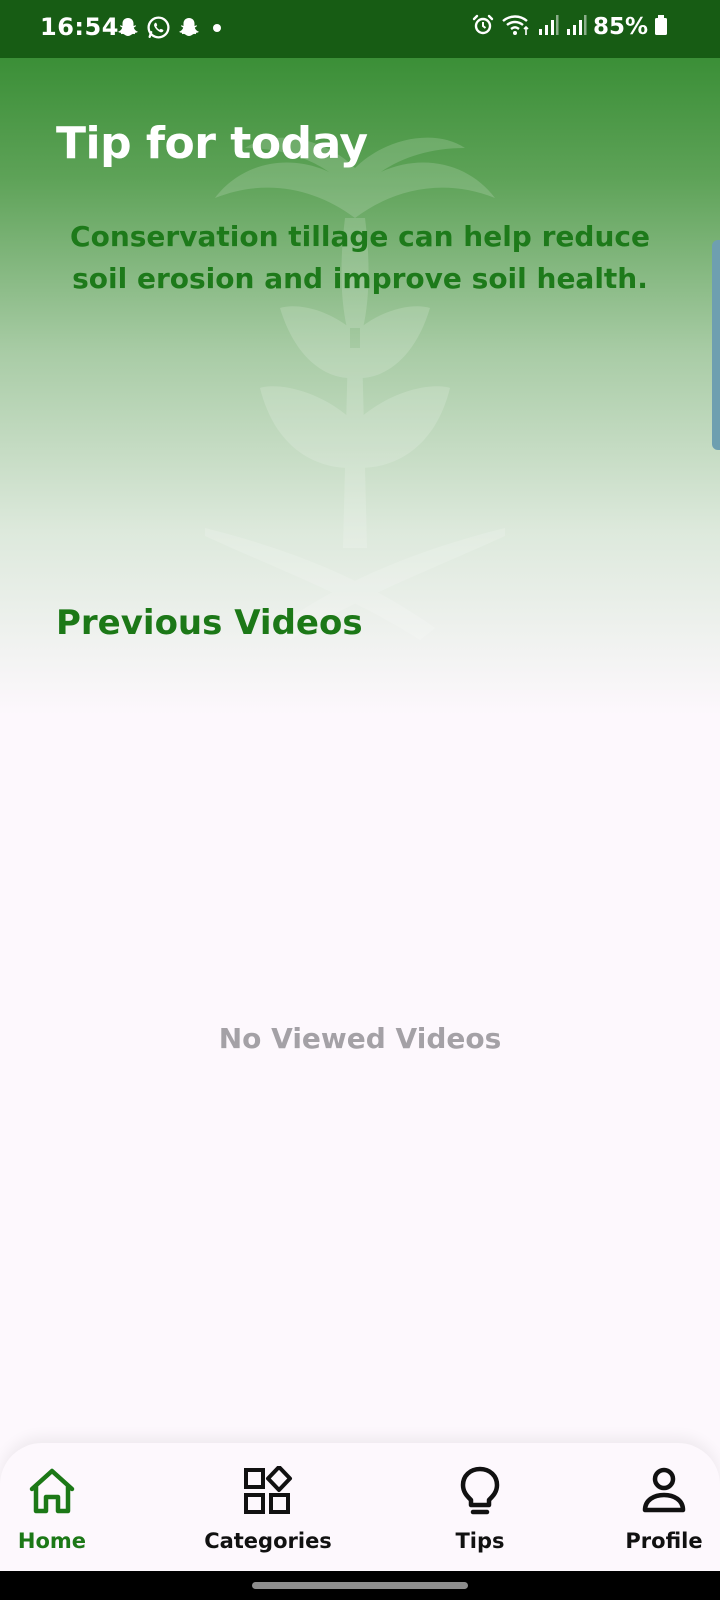 The image size is (720, 1600). What do you see at coordinates (661, 27) in the screenshot?
I see `battery-icon` at bounding box center [661, 27].